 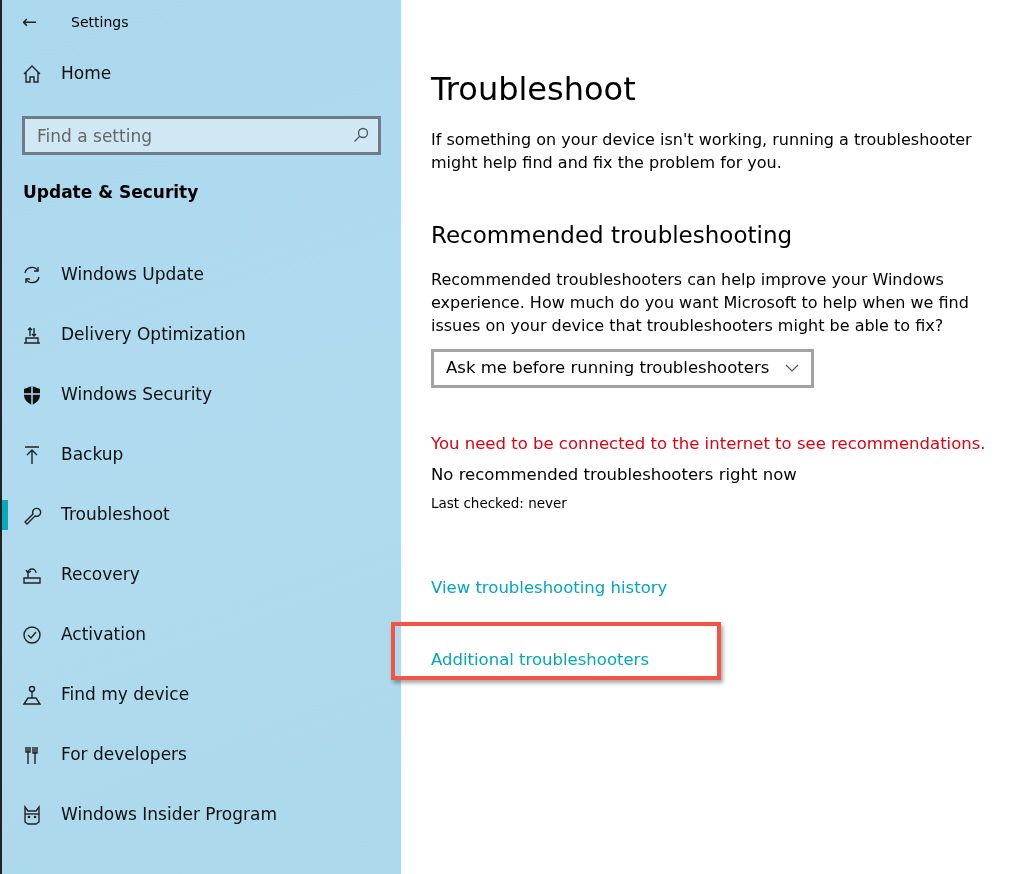 What do you see at coordinates (32, 395) in the screenshot?
I see `shield-icon` at bounding box center [32, 395].